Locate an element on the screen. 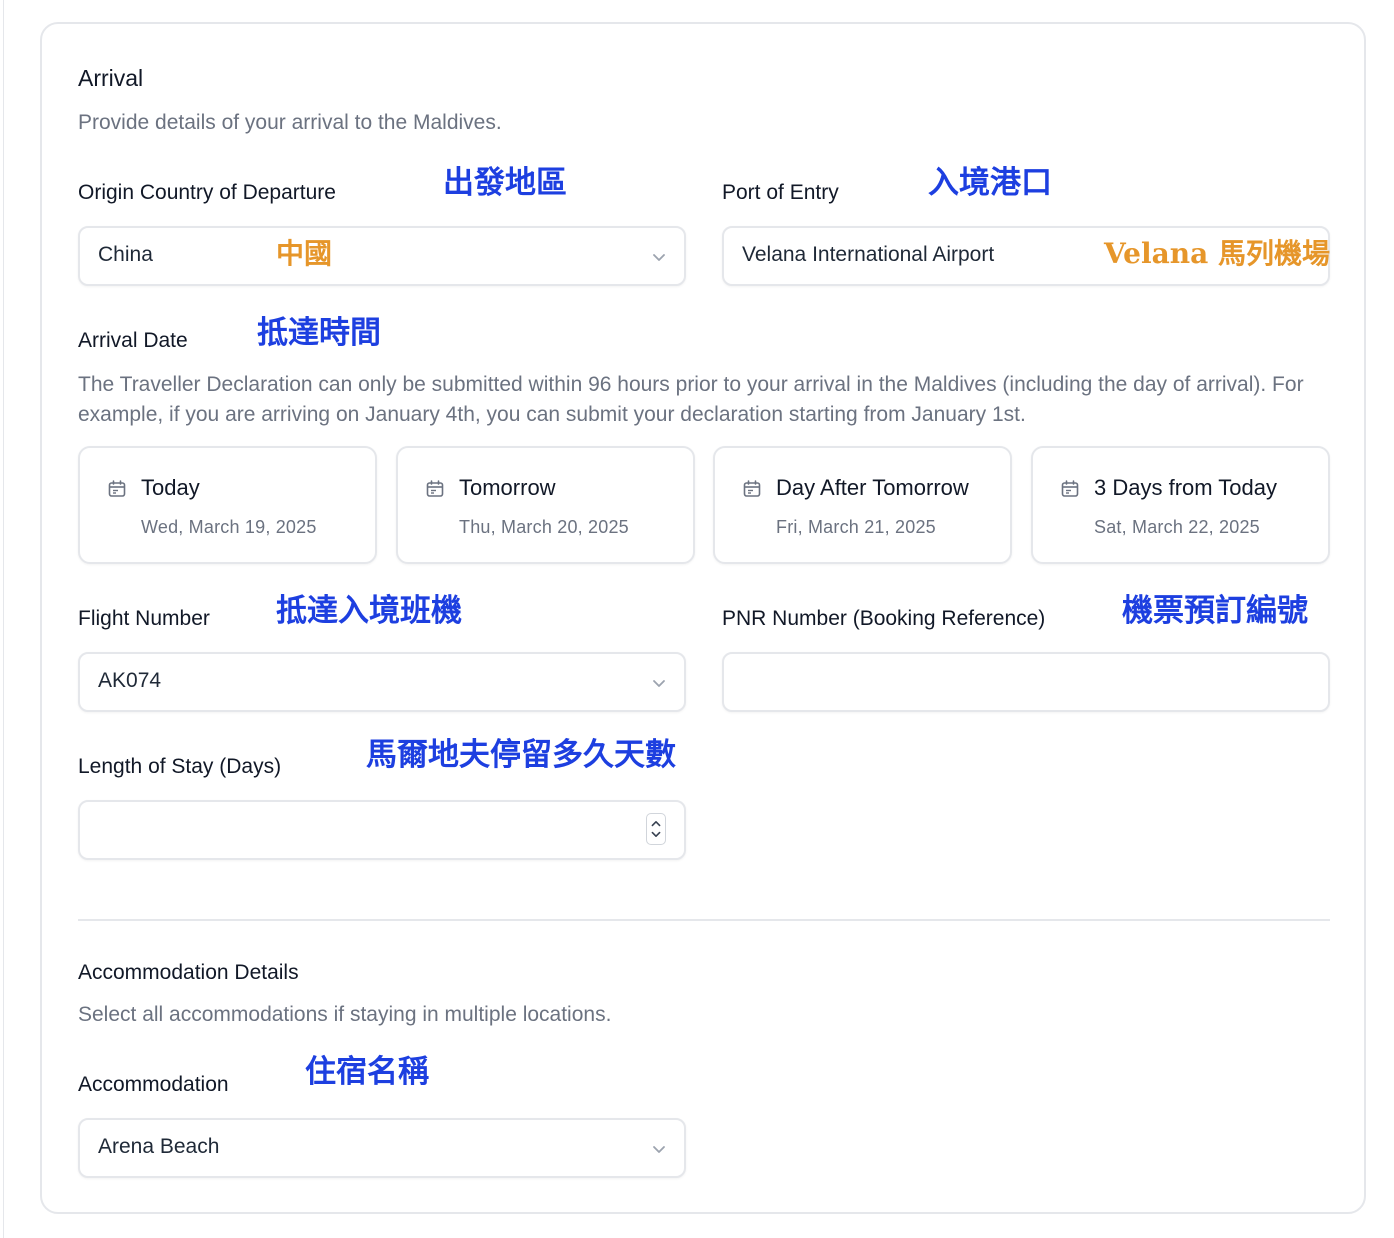 This screenshot has width=1394, height=1238. flight-number-label: Flight Number is located at coordinates (144, 618).